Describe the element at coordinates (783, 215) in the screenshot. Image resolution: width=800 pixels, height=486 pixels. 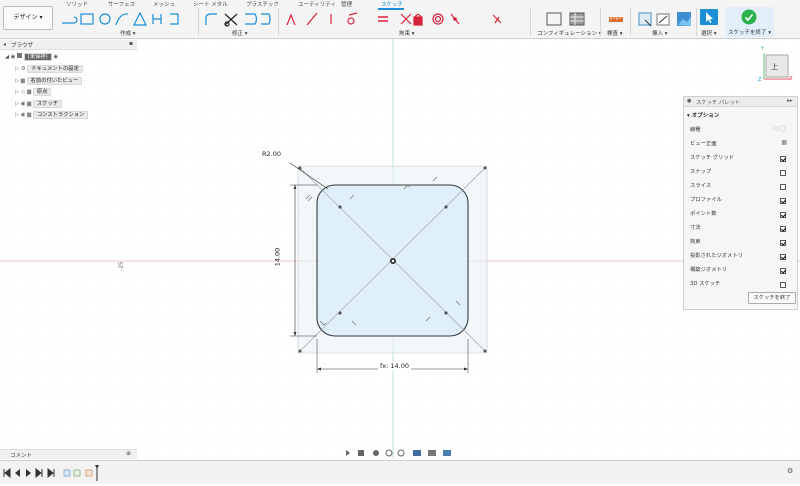
I see `points-checkbox` at that location.